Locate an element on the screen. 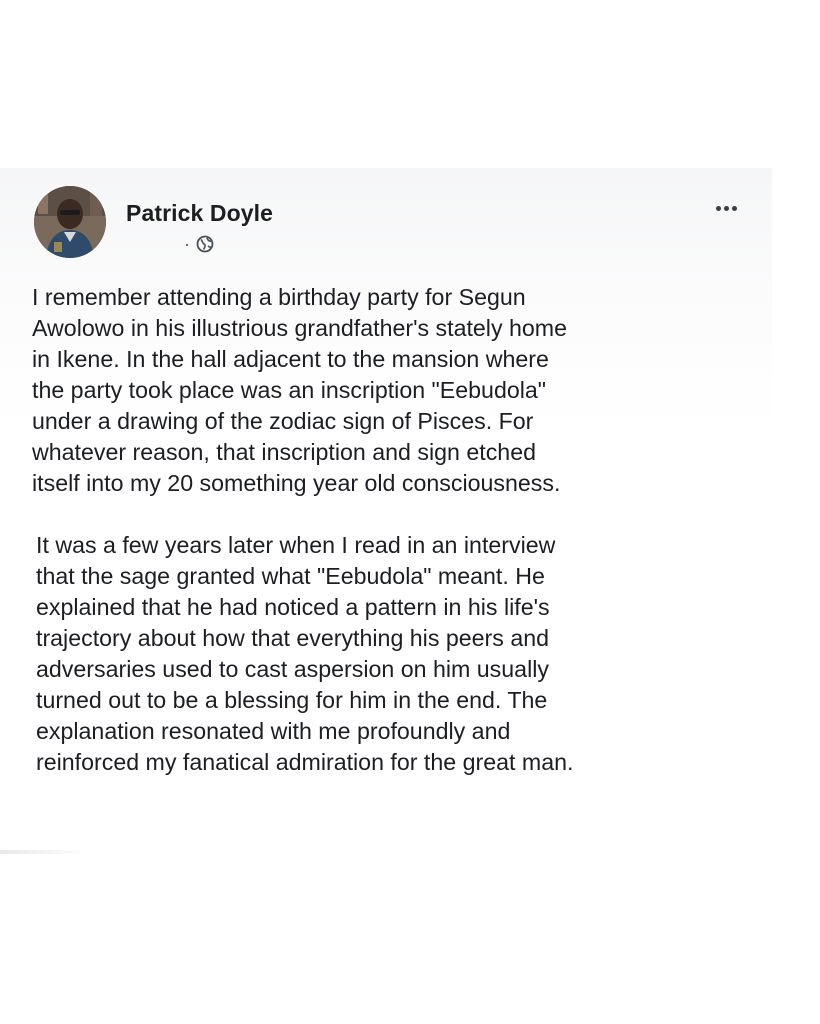  more-horizontal-icon is located at coordinates (718, 208).